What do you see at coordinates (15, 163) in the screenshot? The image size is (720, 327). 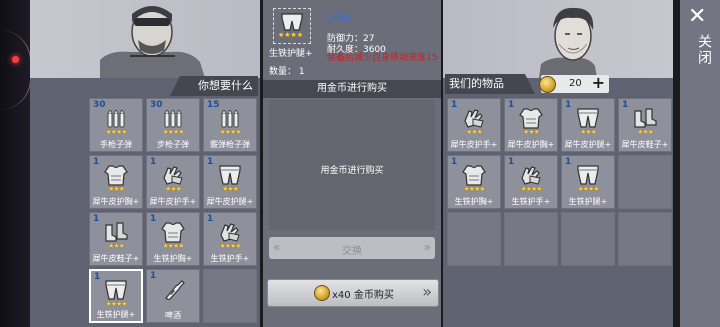 I see `screen-edge` at bounding box center [15, 163].